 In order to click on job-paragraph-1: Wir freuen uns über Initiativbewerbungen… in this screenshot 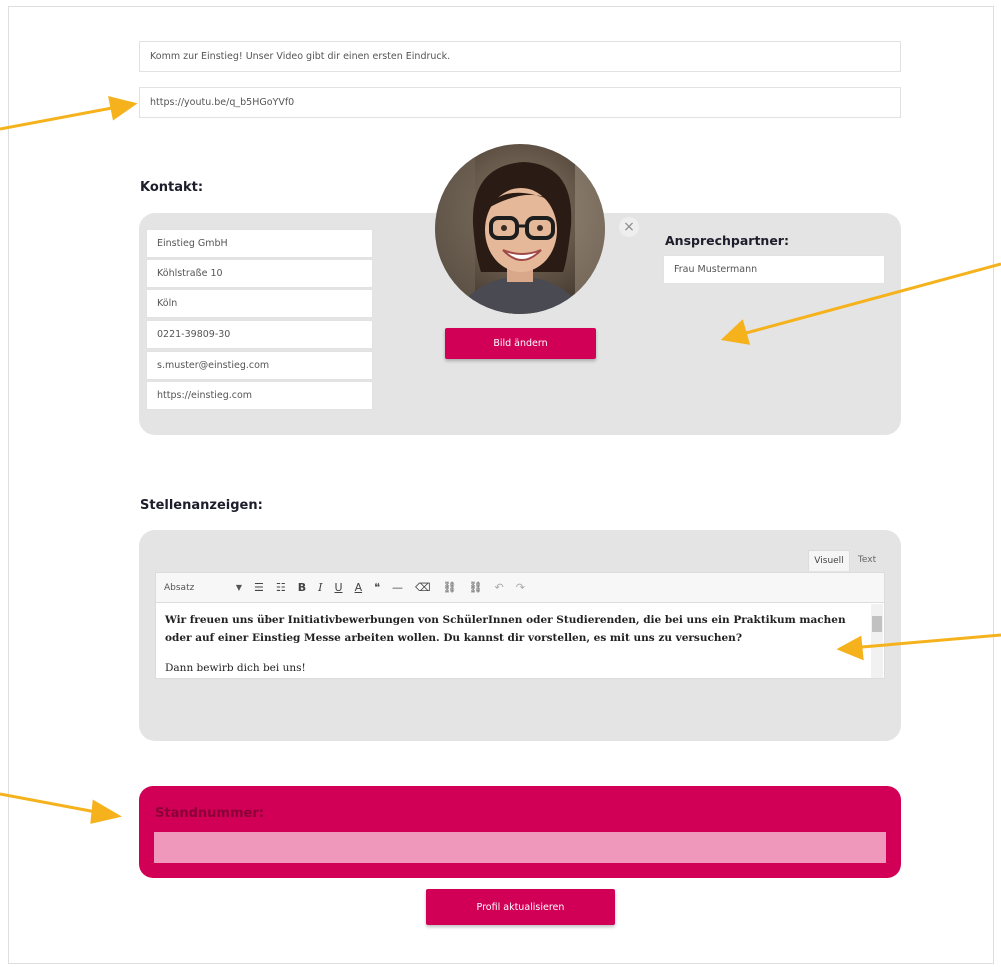, I will do `click(505, 629)`.